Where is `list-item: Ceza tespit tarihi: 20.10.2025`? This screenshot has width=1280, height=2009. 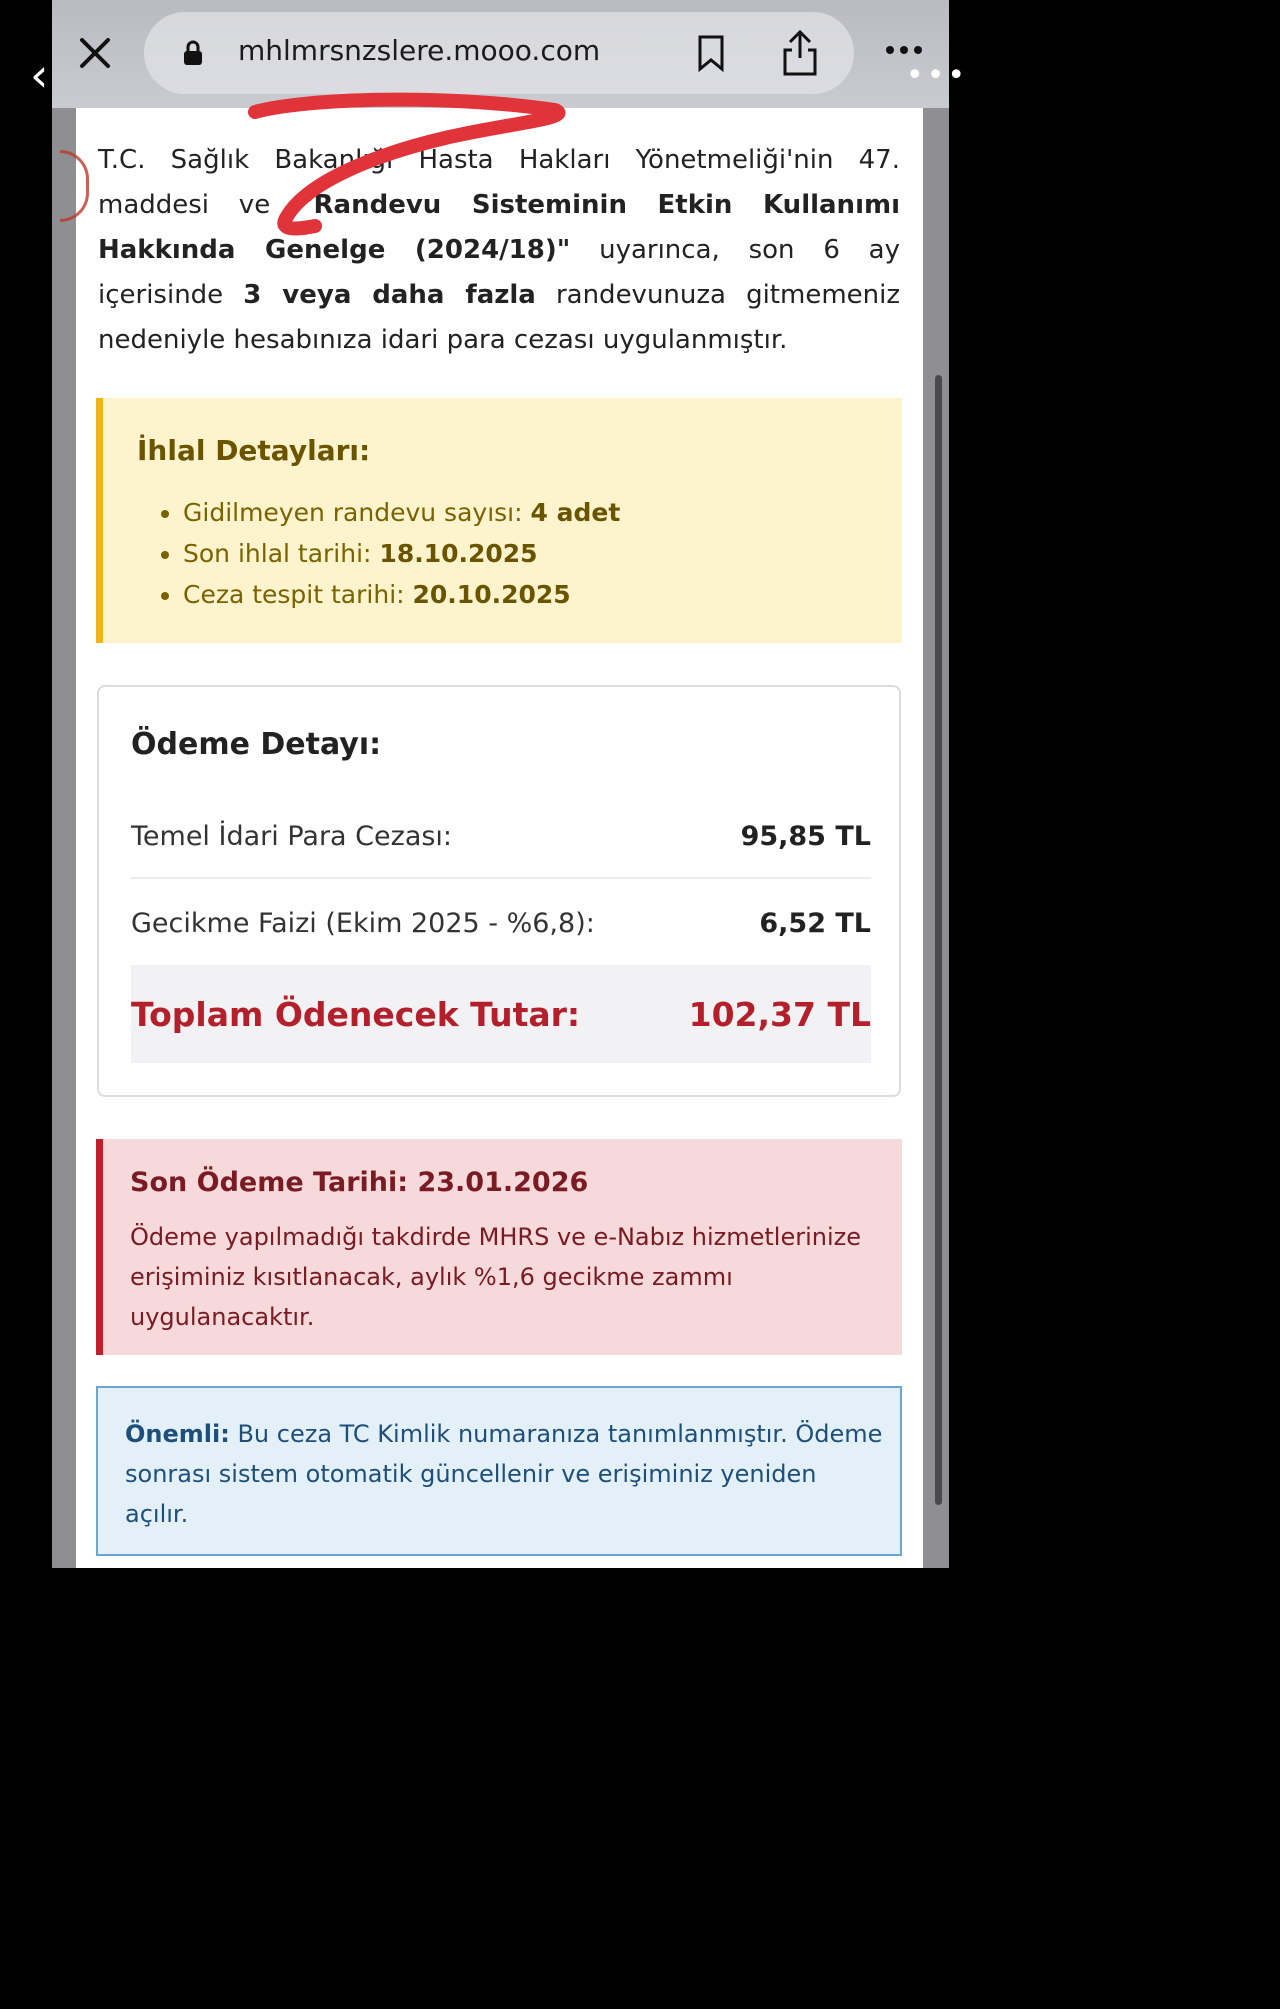 list-item: Ceza tespit tarihi: 20.10.2025 is located at coordinates (401, 594).